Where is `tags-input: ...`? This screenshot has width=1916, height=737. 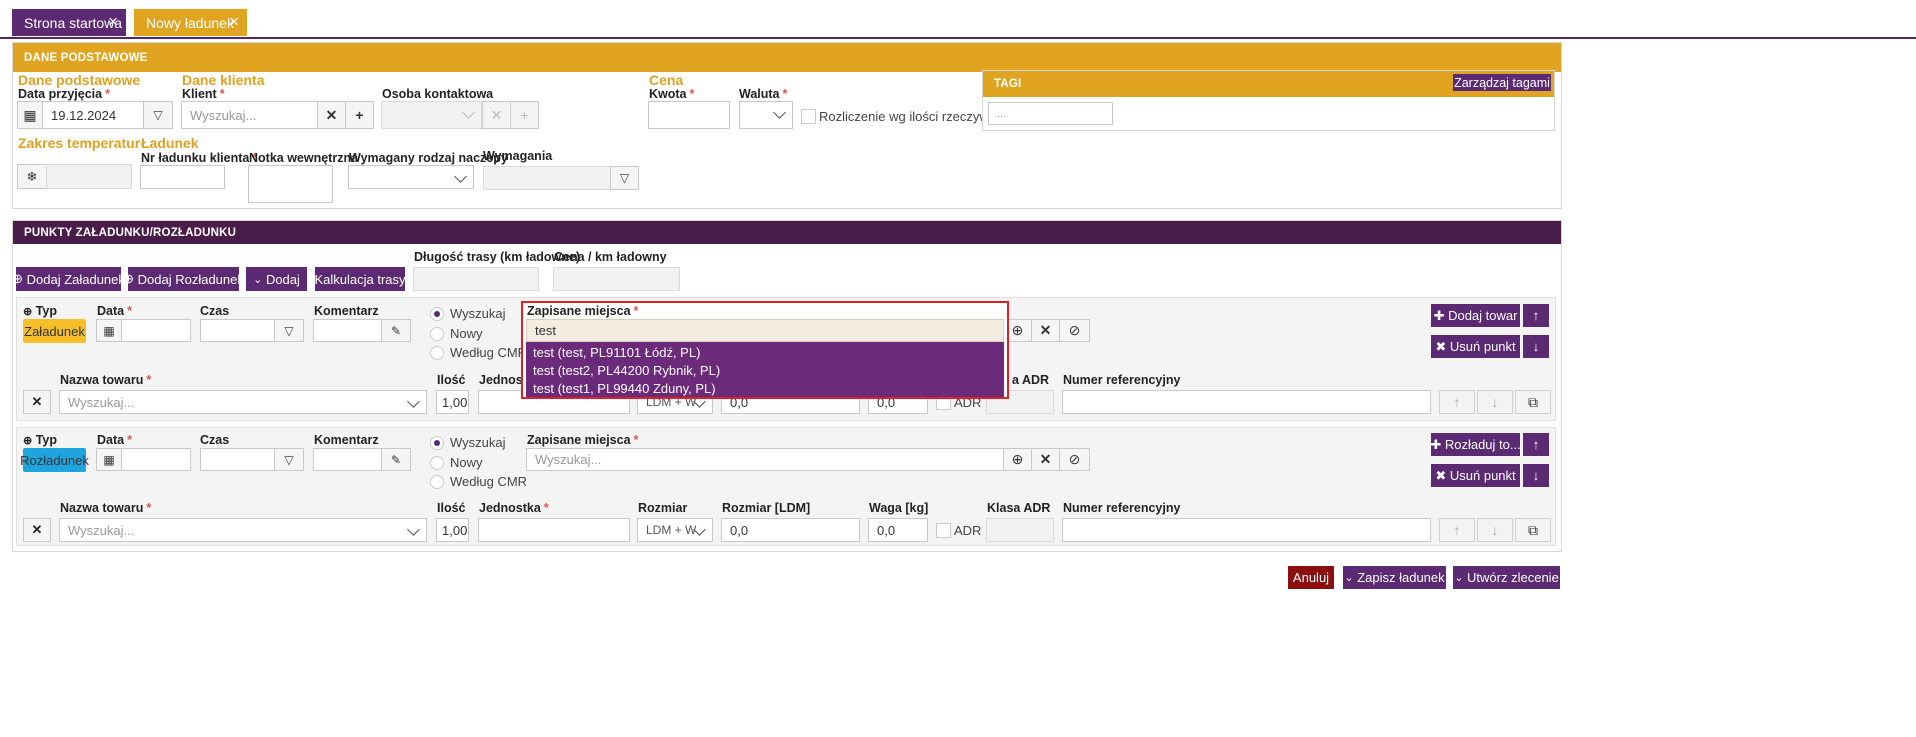
tags-input: ... is located at coordinates (1050, 113).